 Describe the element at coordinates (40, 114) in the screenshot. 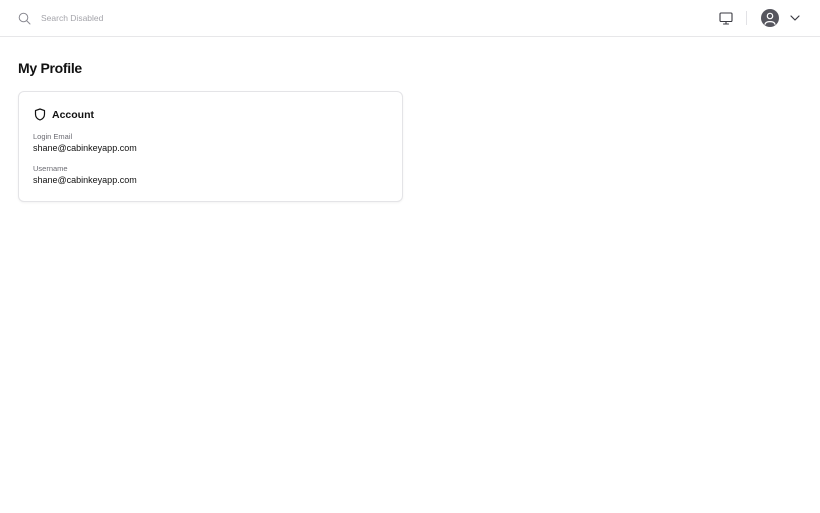

I see `shield-icon` at that location.